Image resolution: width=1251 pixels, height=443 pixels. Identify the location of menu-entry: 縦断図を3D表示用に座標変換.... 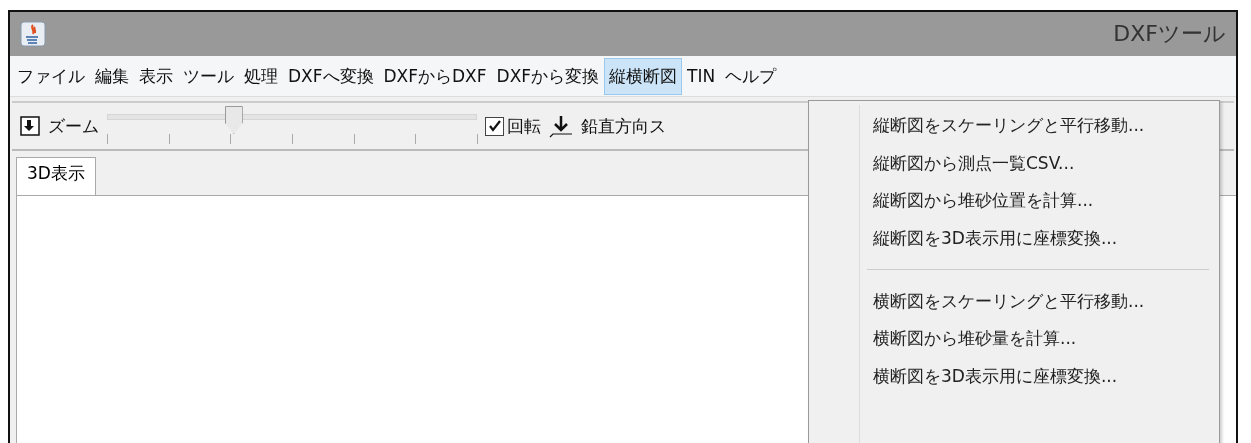
(1014, 238).